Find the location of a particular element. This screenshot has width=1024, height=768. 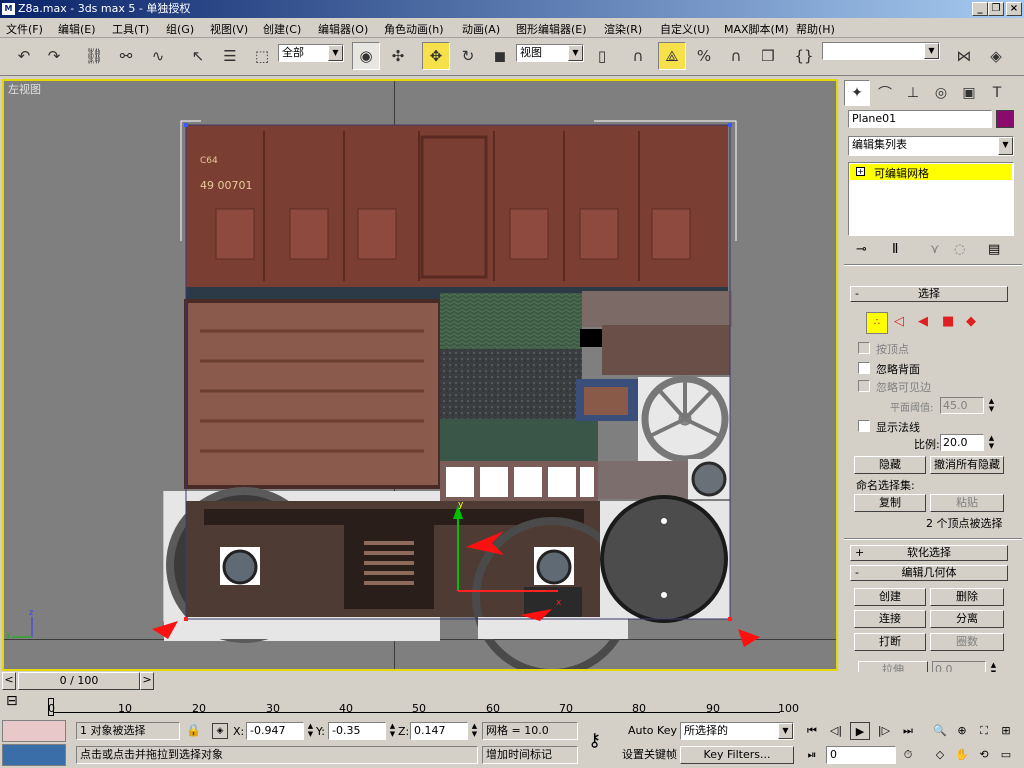

align-icon: ◈ is located at coordinates (996, 56).